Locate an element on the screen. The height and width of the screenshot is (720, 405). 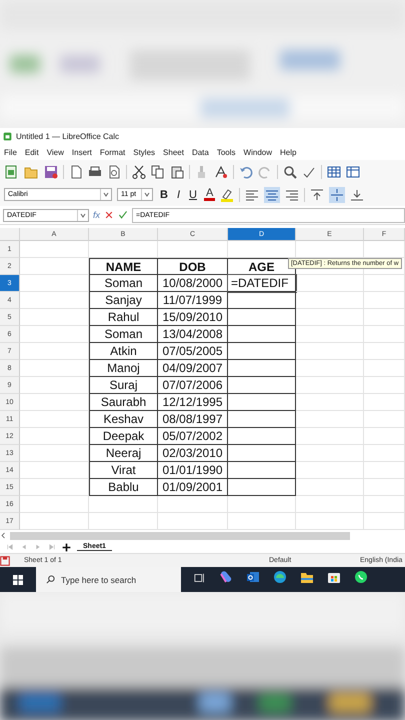
chat-bubble-icon is located at coordinates (361, 577).